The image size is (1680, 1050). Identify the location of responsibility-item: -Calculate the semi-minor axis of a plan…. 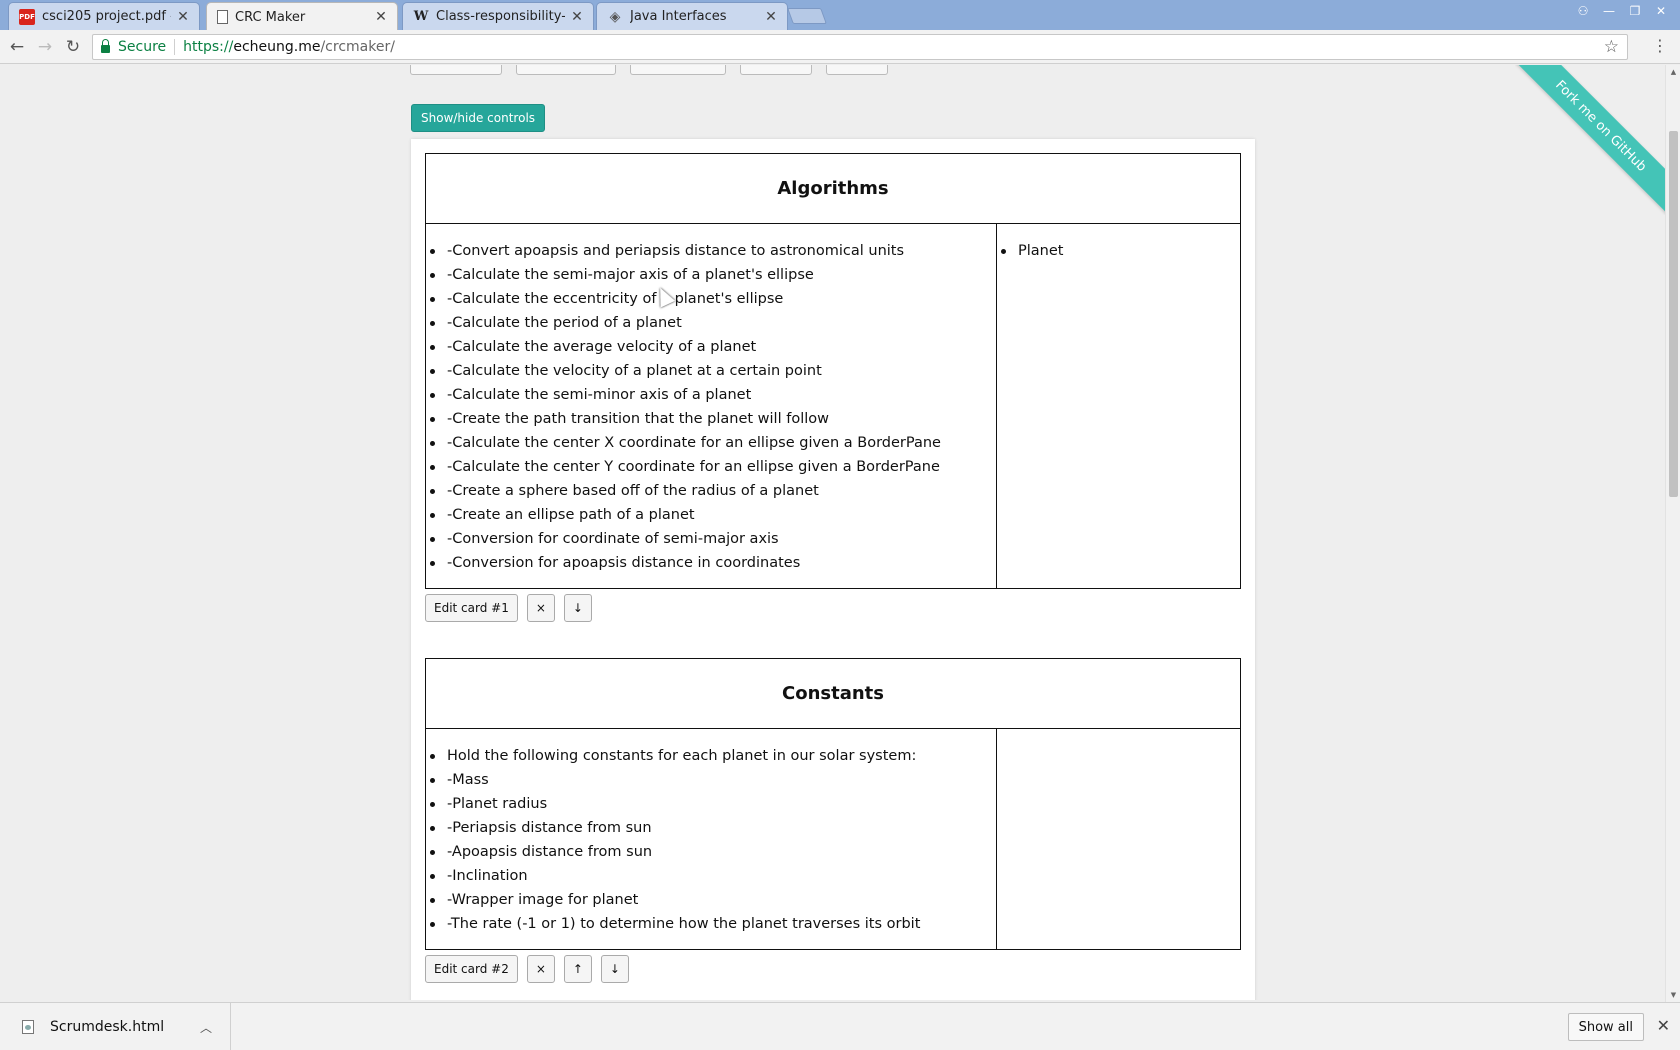
(711, 395).